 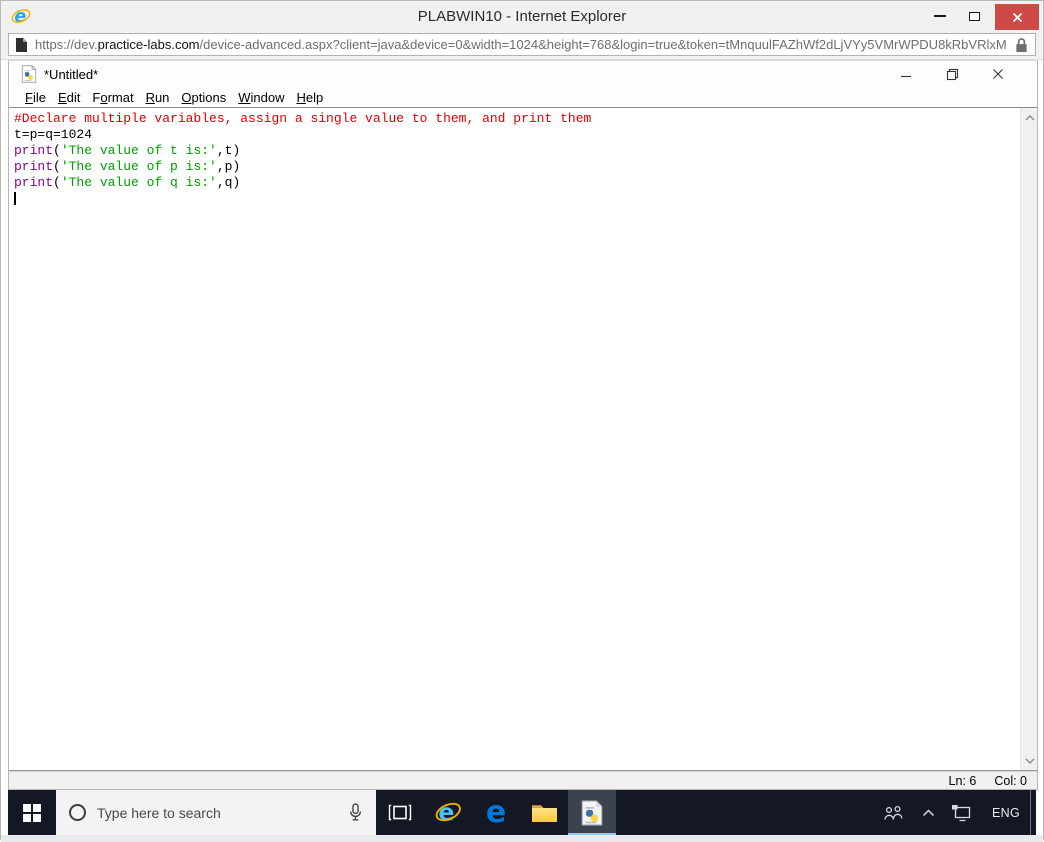 I want to click on menu-item-format: Format, so click(x=112, y=97).